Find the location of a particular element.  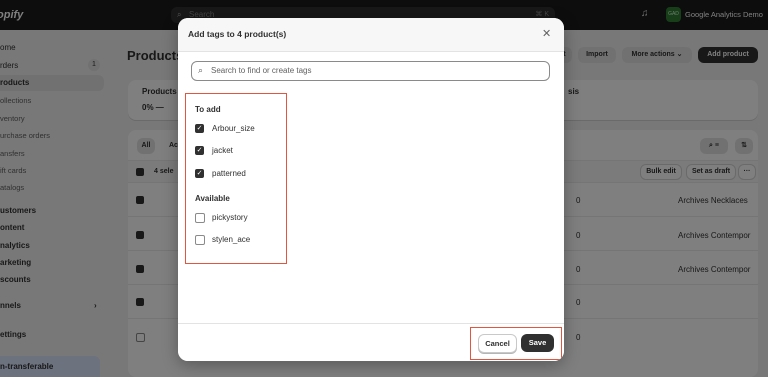

modal-header: Add tags to 4 product(s) ✕ is located at coordinates (371, 35).